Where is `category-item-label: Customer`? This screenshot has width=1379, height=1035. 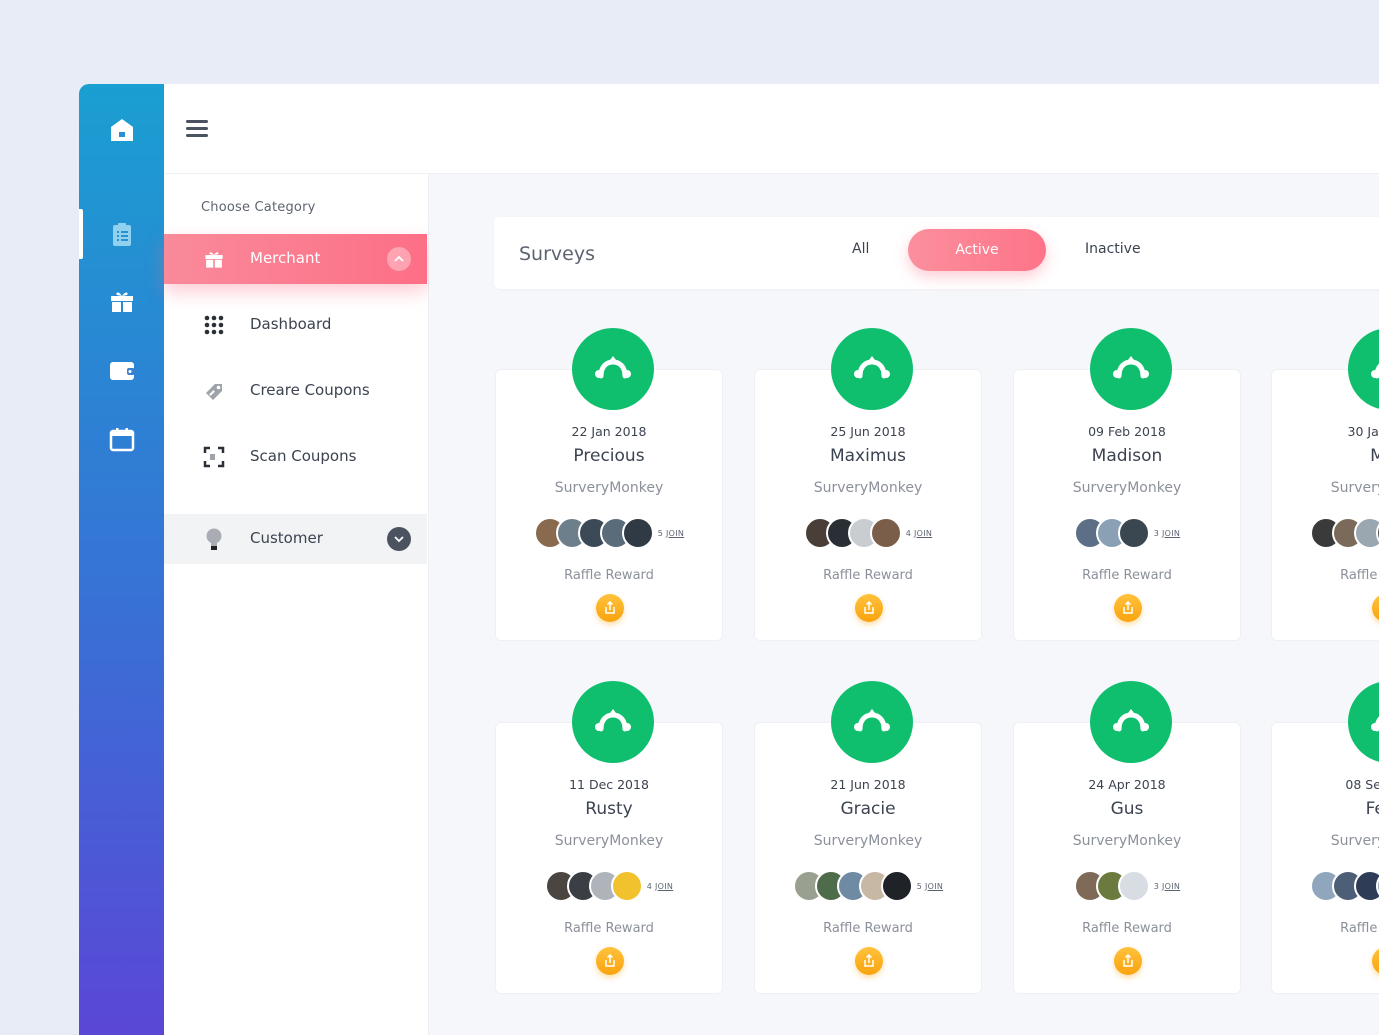 category-item-label: Customer is located at coordinates (286, 538).